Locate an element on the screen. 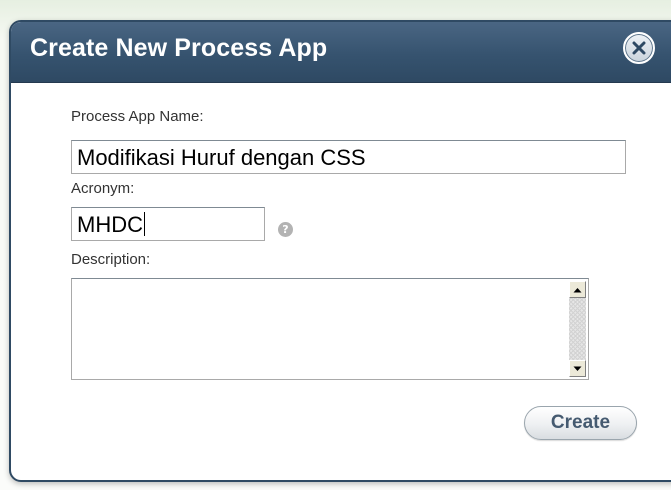  question-mark-icon: ? is located at coordinates (285, 229).